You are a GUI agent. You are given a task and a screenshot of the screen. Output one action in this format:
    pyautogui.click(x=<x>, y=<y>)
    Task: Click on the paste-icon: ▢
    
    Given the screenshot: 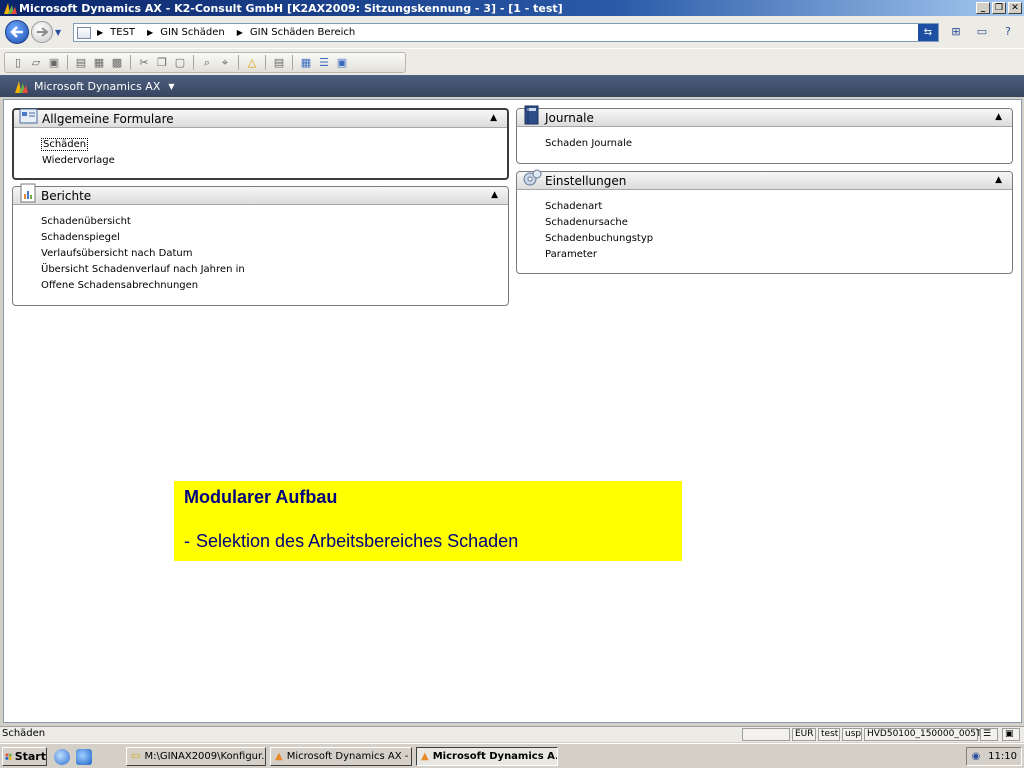 What is the action you would take?
    pyautogui.click(x=180, y=63)
    